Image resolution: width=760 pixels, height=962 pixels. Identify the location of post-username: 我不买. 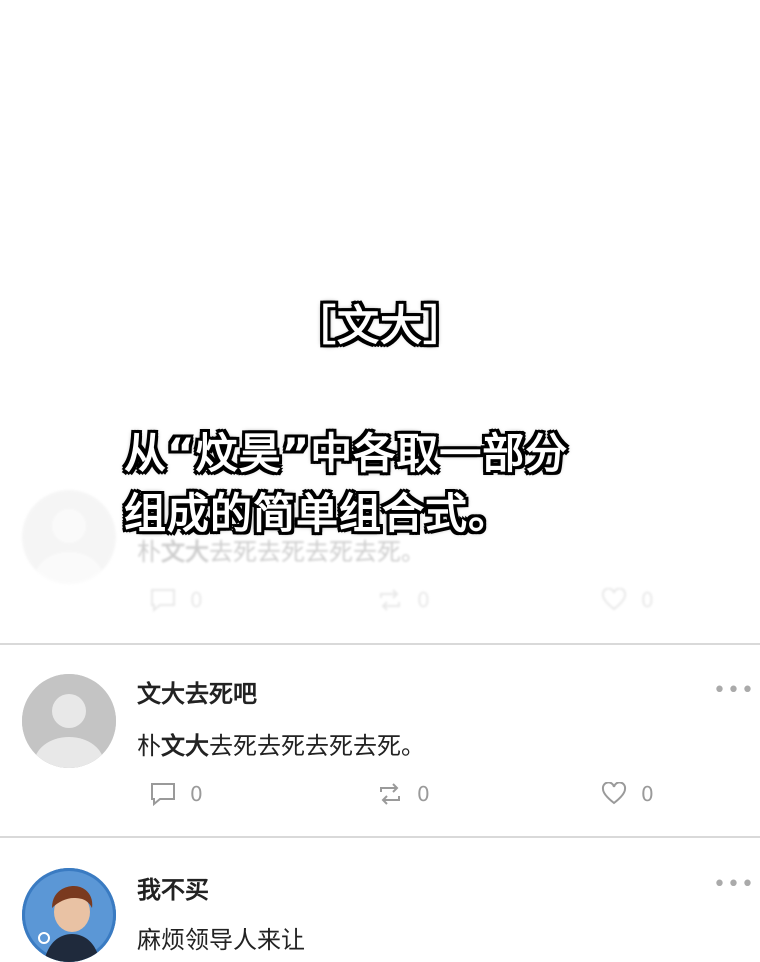
(173, 887).